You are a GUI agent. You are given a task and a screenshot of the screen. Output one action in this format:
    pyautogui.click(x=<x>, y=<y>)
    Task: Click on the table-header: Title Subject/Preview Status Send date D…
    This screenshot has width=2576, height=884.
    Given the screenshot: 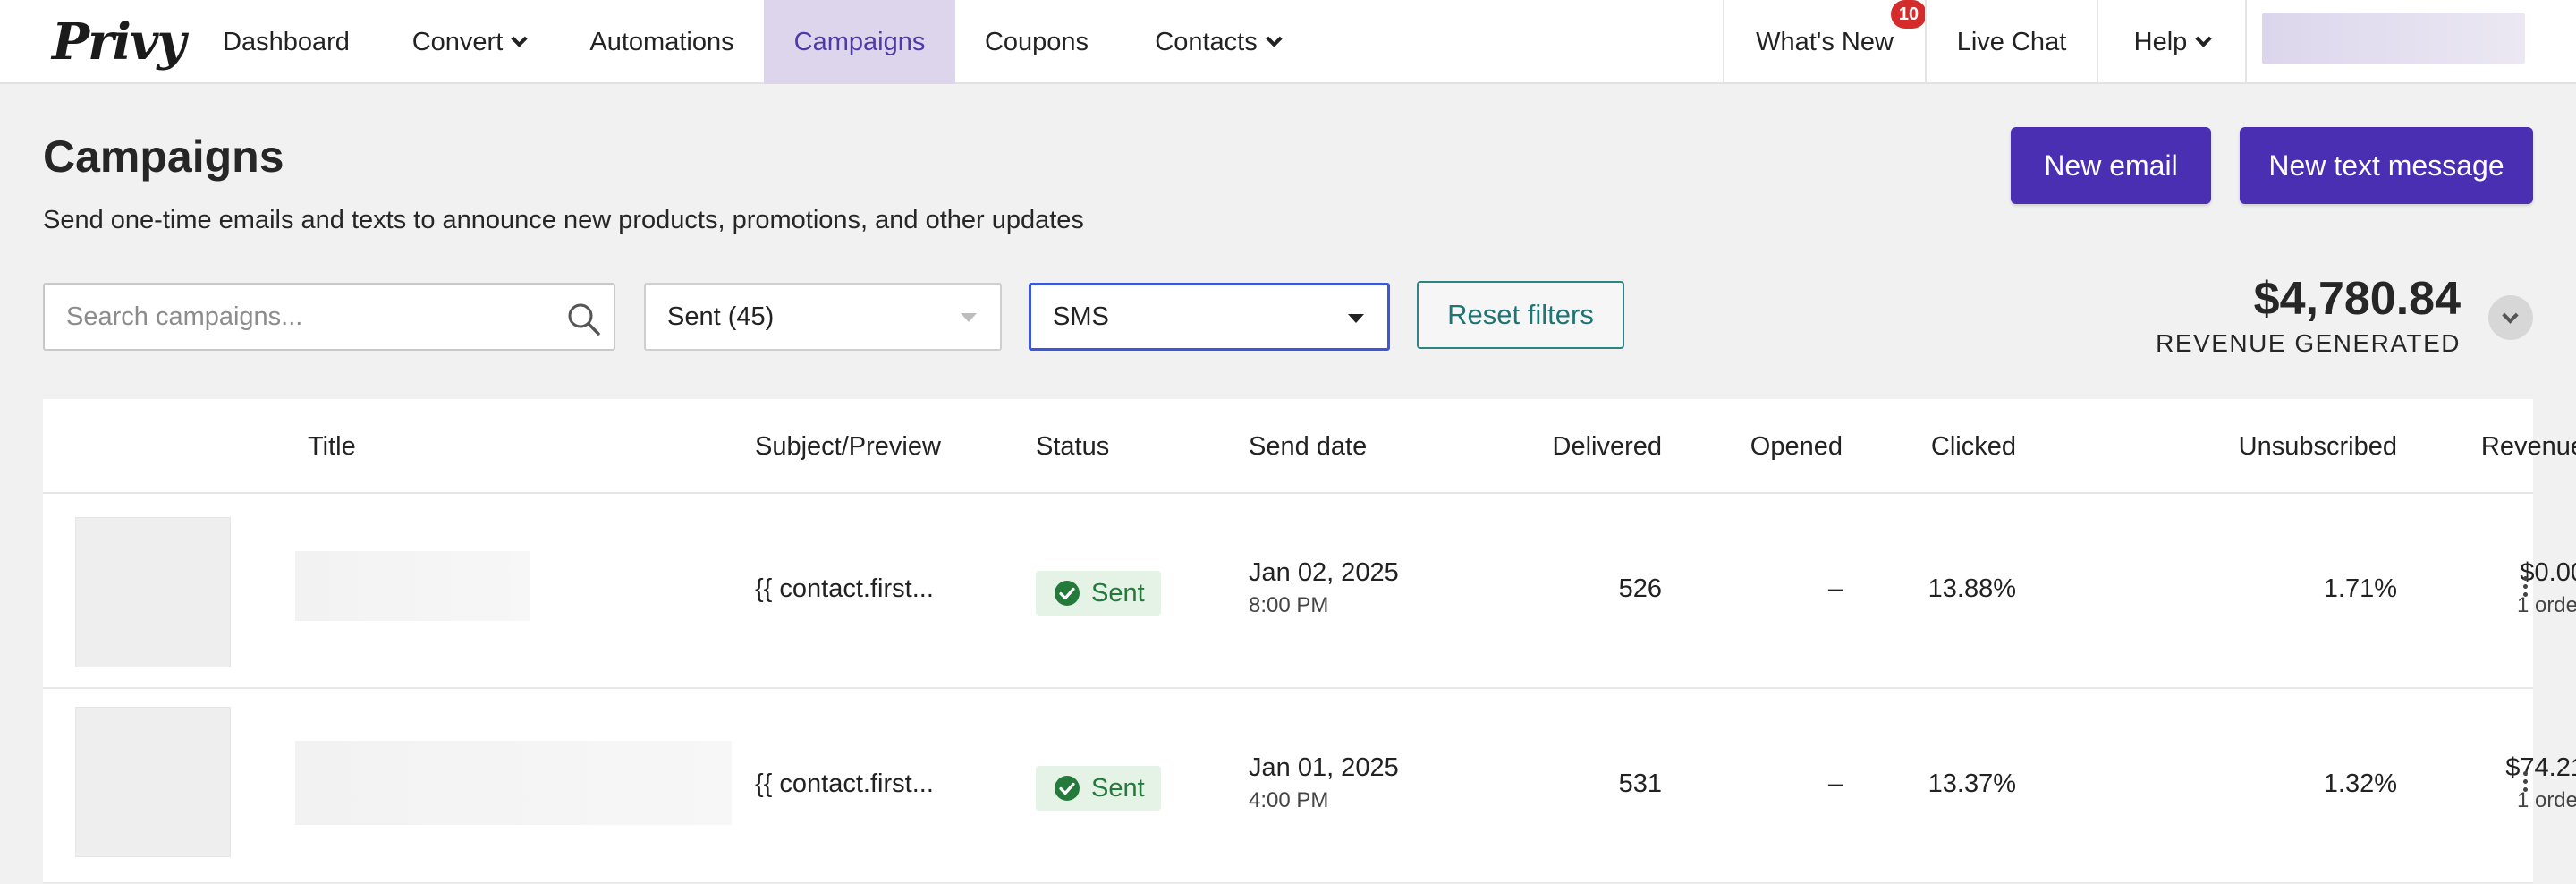 What is the action you would take?
    pyautogui.click(x=1309, y=447)
    